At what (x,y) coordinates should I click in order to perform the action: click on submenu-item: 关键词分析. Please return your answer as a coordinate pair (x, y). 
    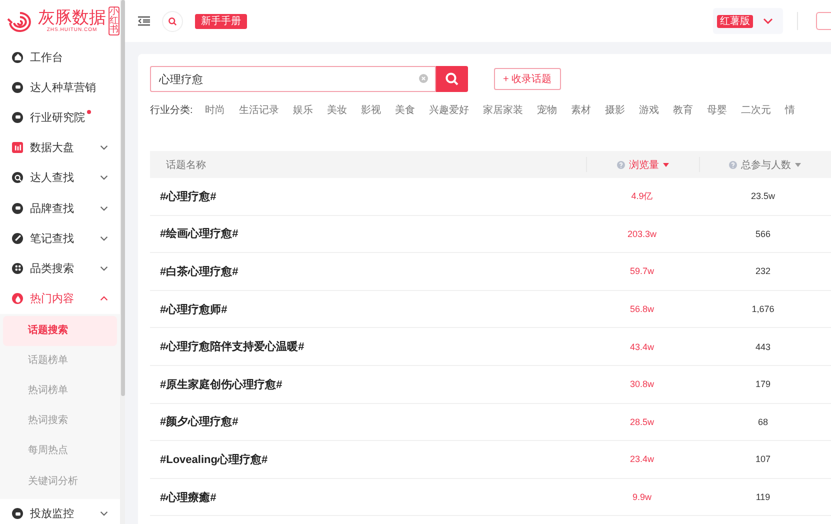
    Looking at the image, I should click on (60, 481).